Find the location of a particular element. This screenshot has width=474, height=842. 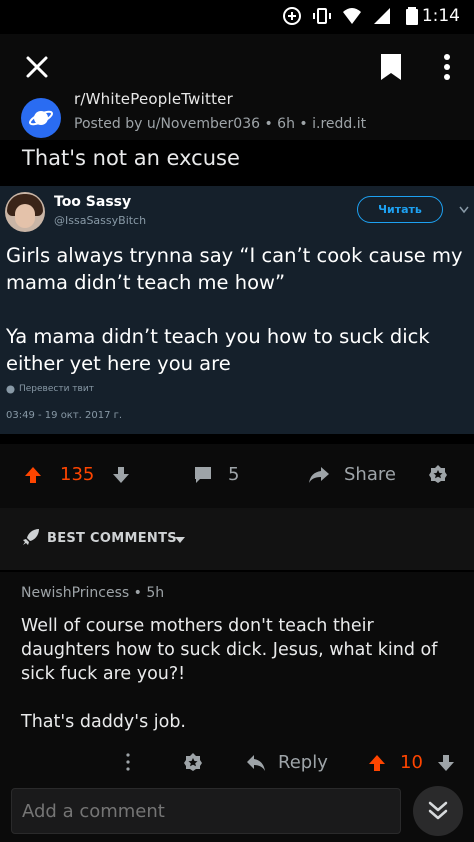

comment-score: 10 is located at coordinates (411, 762).